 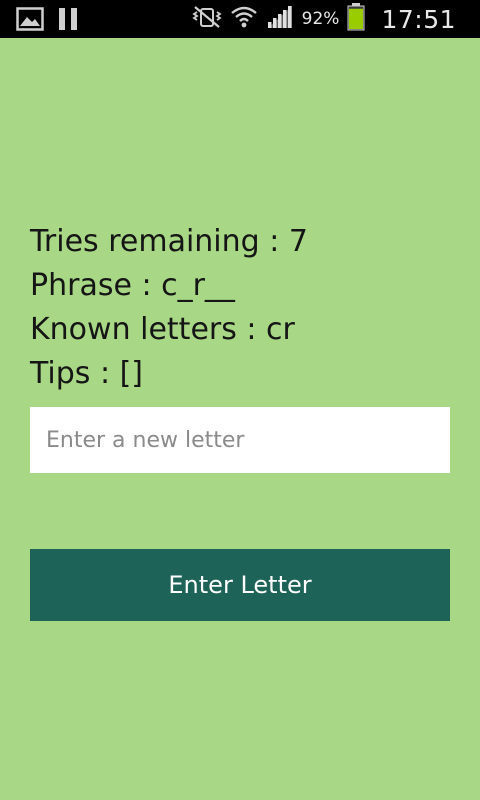 I want to click on battery-icon, so click(x=356, y=19).